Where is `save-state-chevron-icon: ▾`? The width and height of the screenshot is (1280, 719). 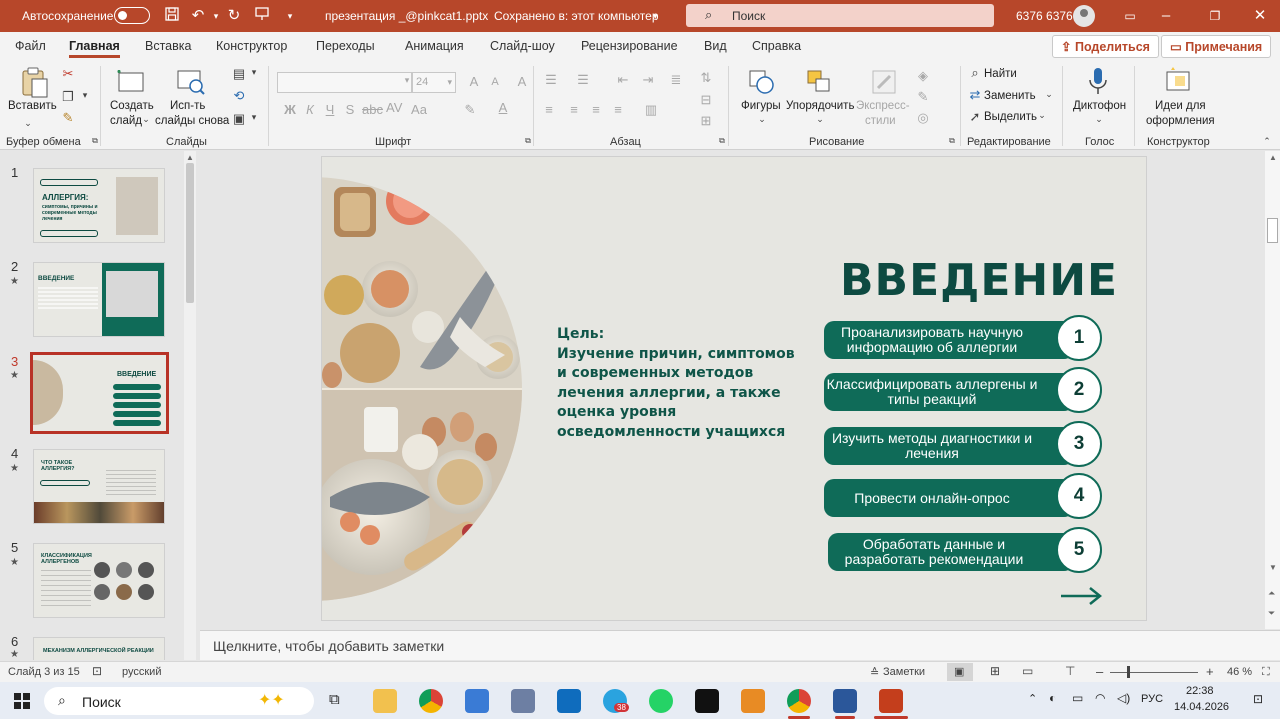
save-state-chevron-icon: ▾ is located at coordinates (655, 16).